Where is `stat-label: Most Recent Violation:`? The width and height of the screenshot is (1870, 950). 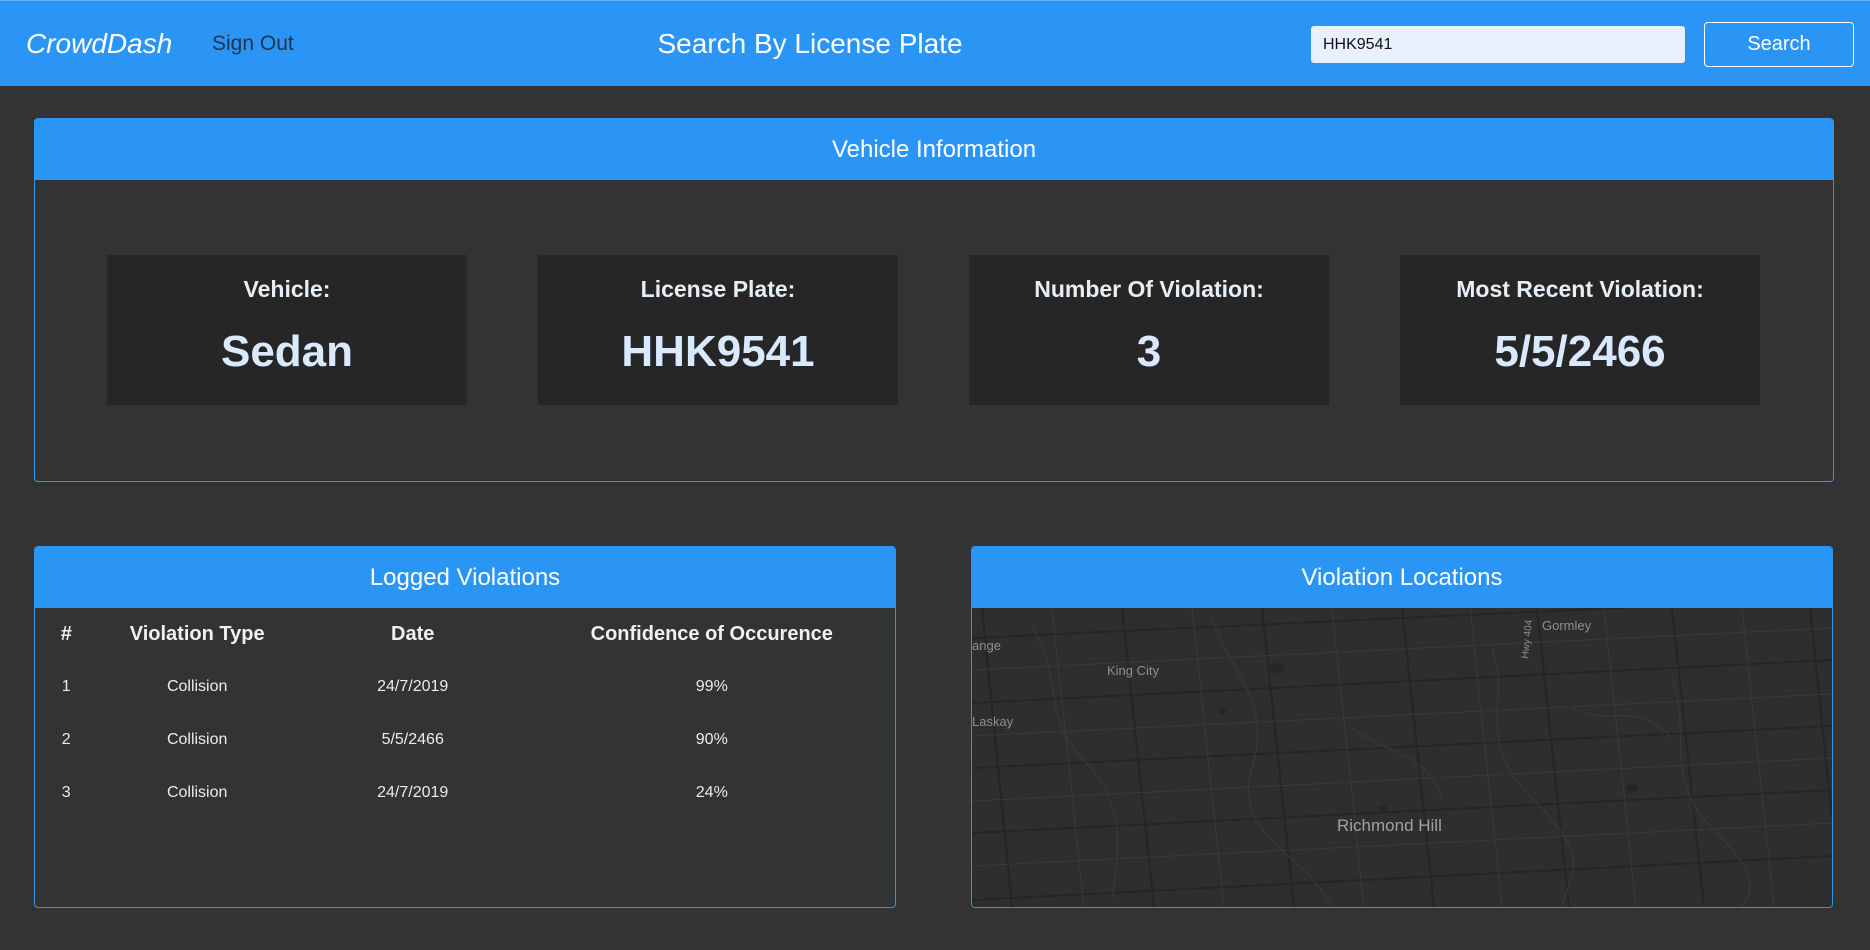
stat-label: Most Recent Violation: is located at coordinates (1580, 289).